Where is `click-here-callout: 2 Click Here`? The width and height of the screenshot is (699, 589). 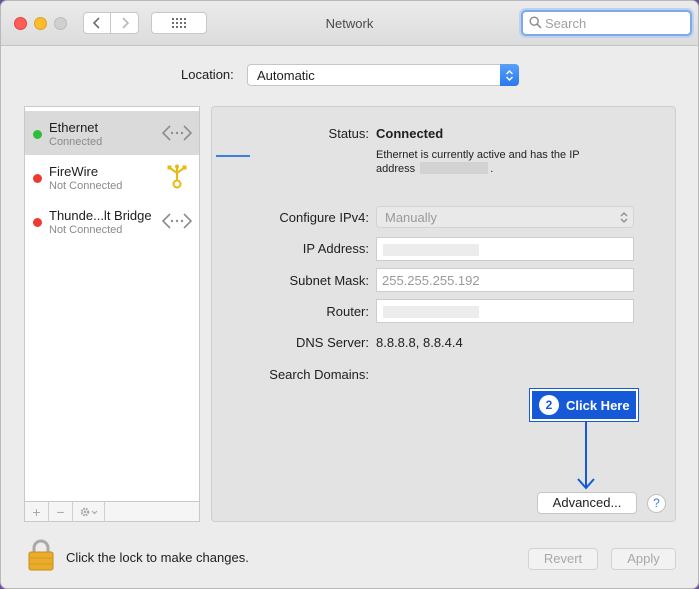
click-here-callout: 2 Click Here is located at coordinates (584, 405).